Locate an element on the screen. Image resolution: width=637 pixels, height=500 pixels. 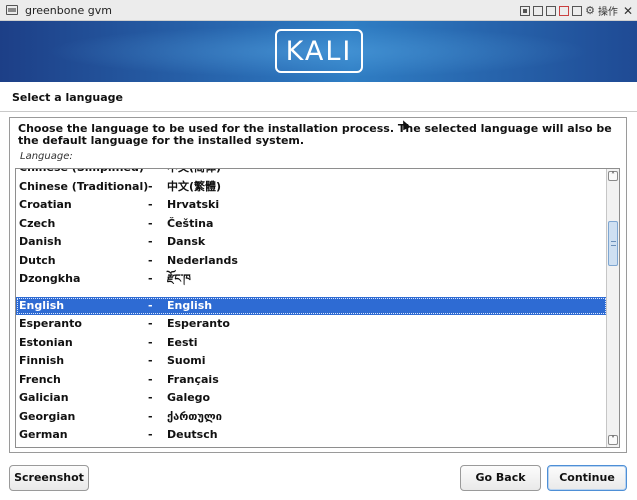
kali-logo-text: KALI is located at coordinates (319, 51).